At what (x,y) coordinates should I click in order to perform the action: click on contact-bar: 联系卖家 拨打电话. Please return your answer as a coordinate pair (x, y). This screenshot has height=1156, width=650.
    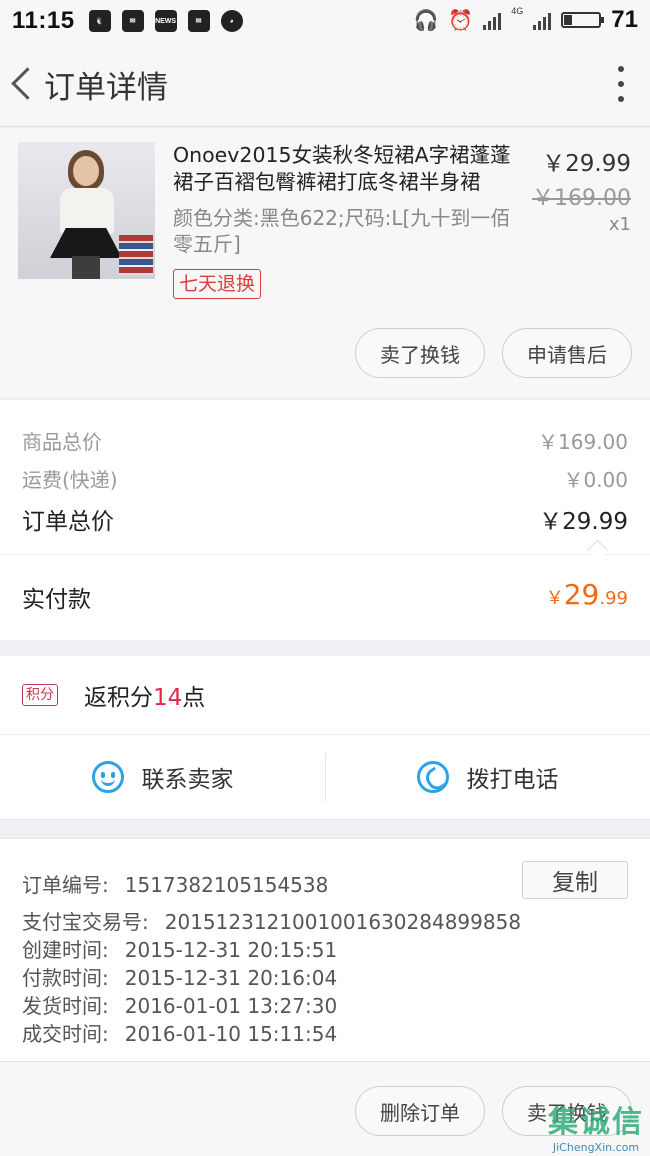
    Looking at the image, I should click on (325, 777).